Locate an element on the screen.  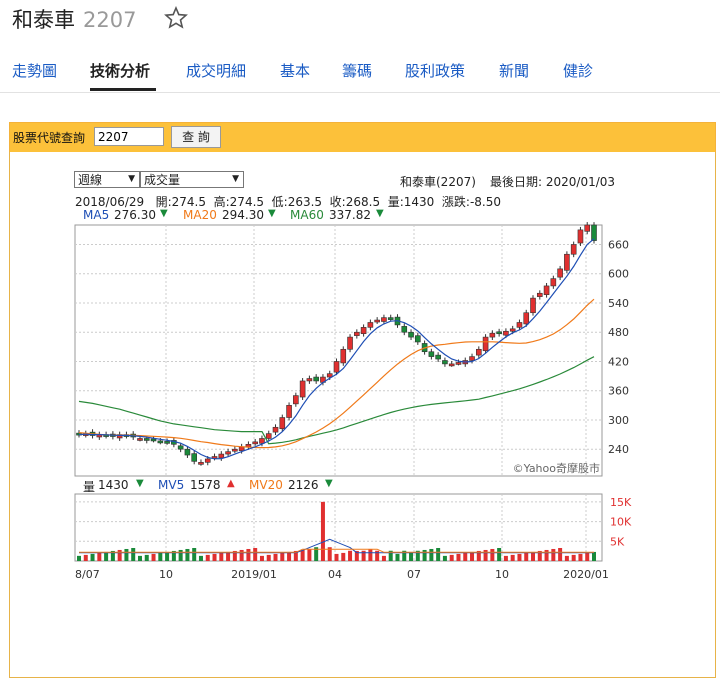
tab-dividend: 股利政策 is located at coordinates (435, 70).